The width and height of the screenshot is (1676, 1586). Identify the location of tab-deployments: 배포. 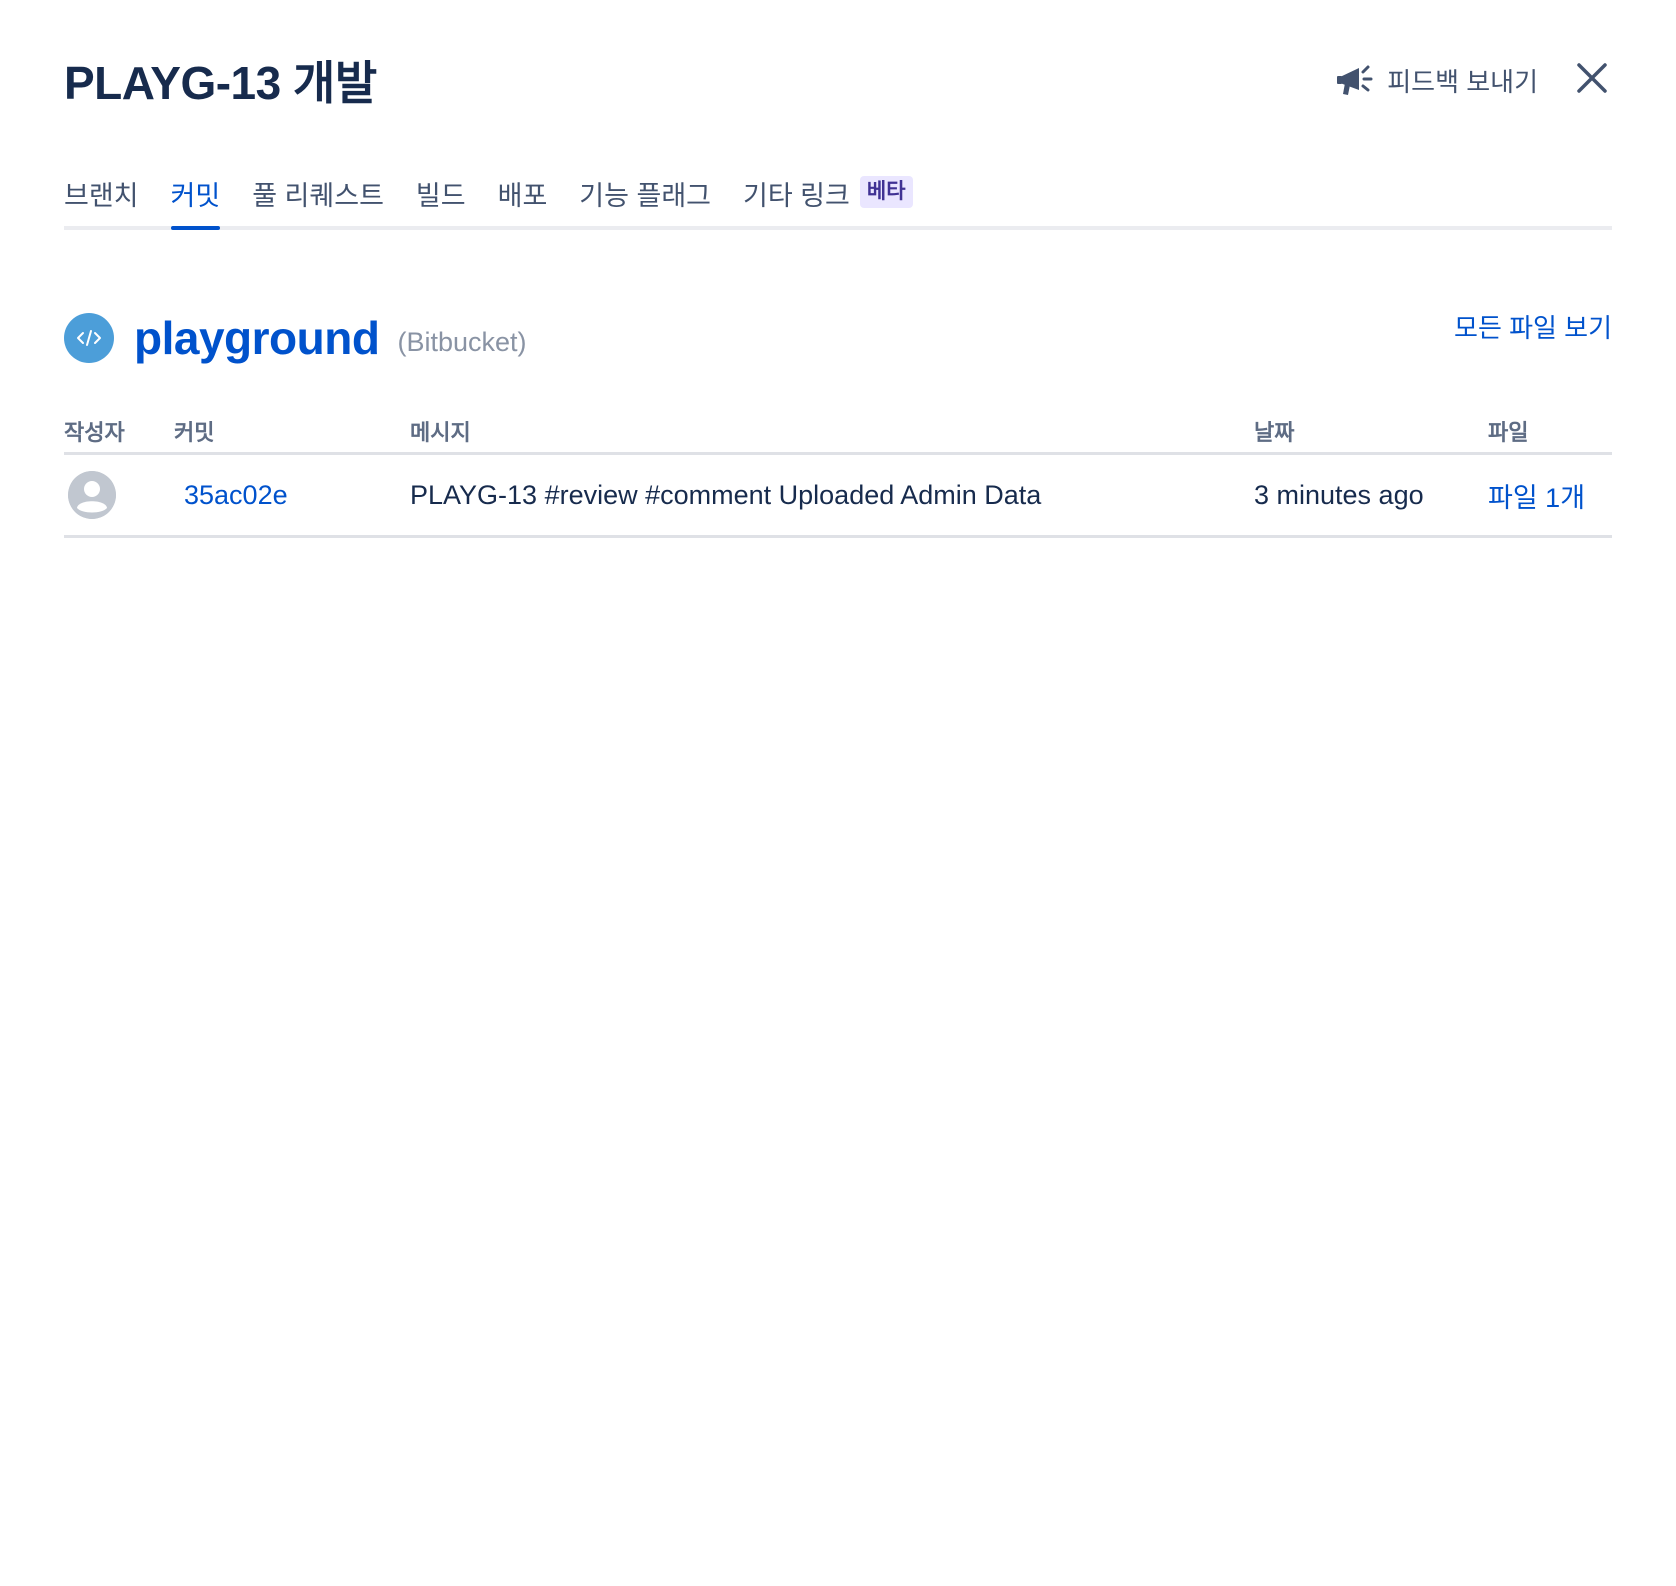
(523, 198).